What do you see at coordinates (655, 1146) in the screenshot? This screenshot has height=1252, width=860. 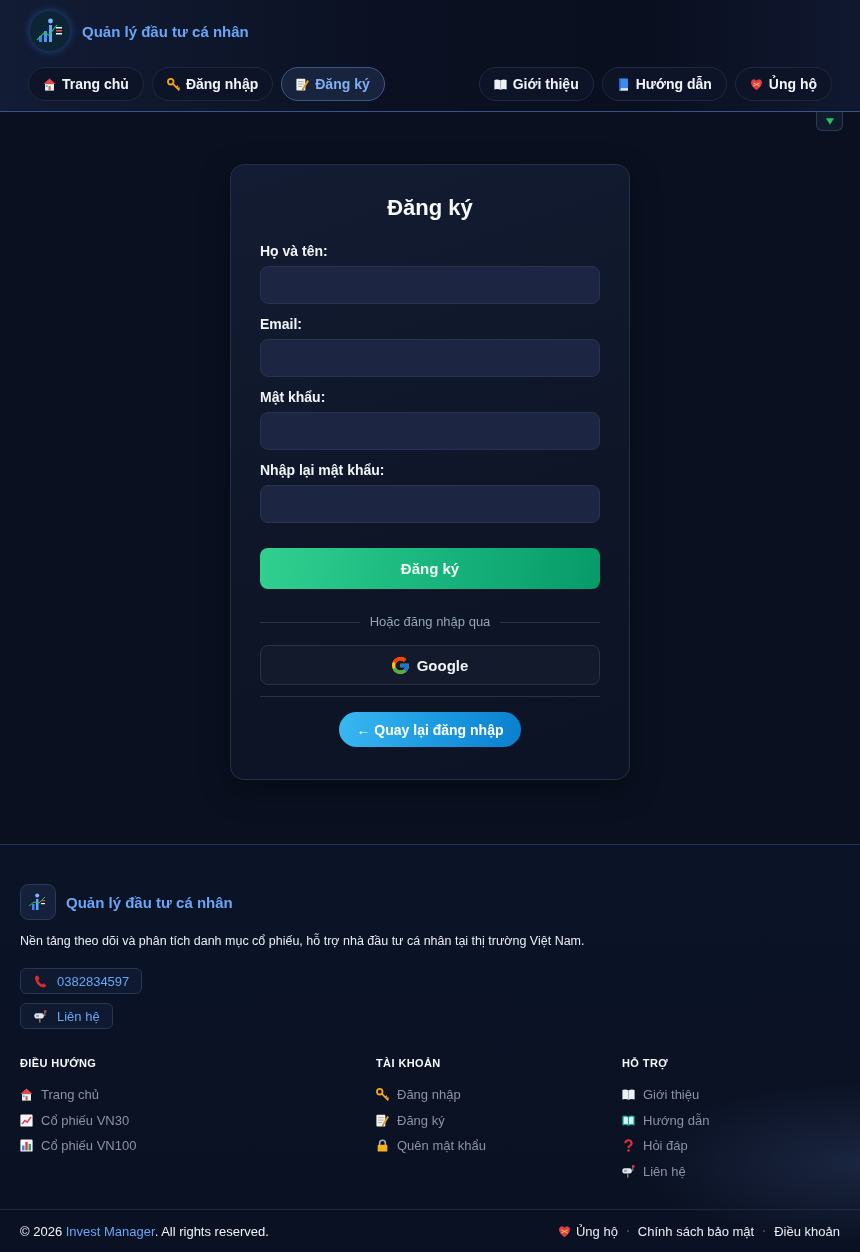 I see `footer-link: Hỏi đáp` at bounding box center [655, 1146].